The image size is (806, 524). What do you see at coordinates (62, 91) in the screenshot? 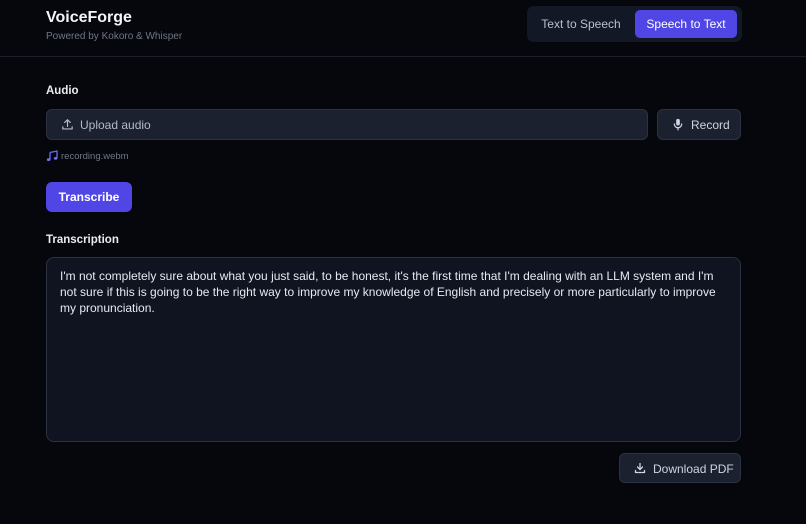
I see `audio-section-label: Audio` at bounding box center [62, 91].